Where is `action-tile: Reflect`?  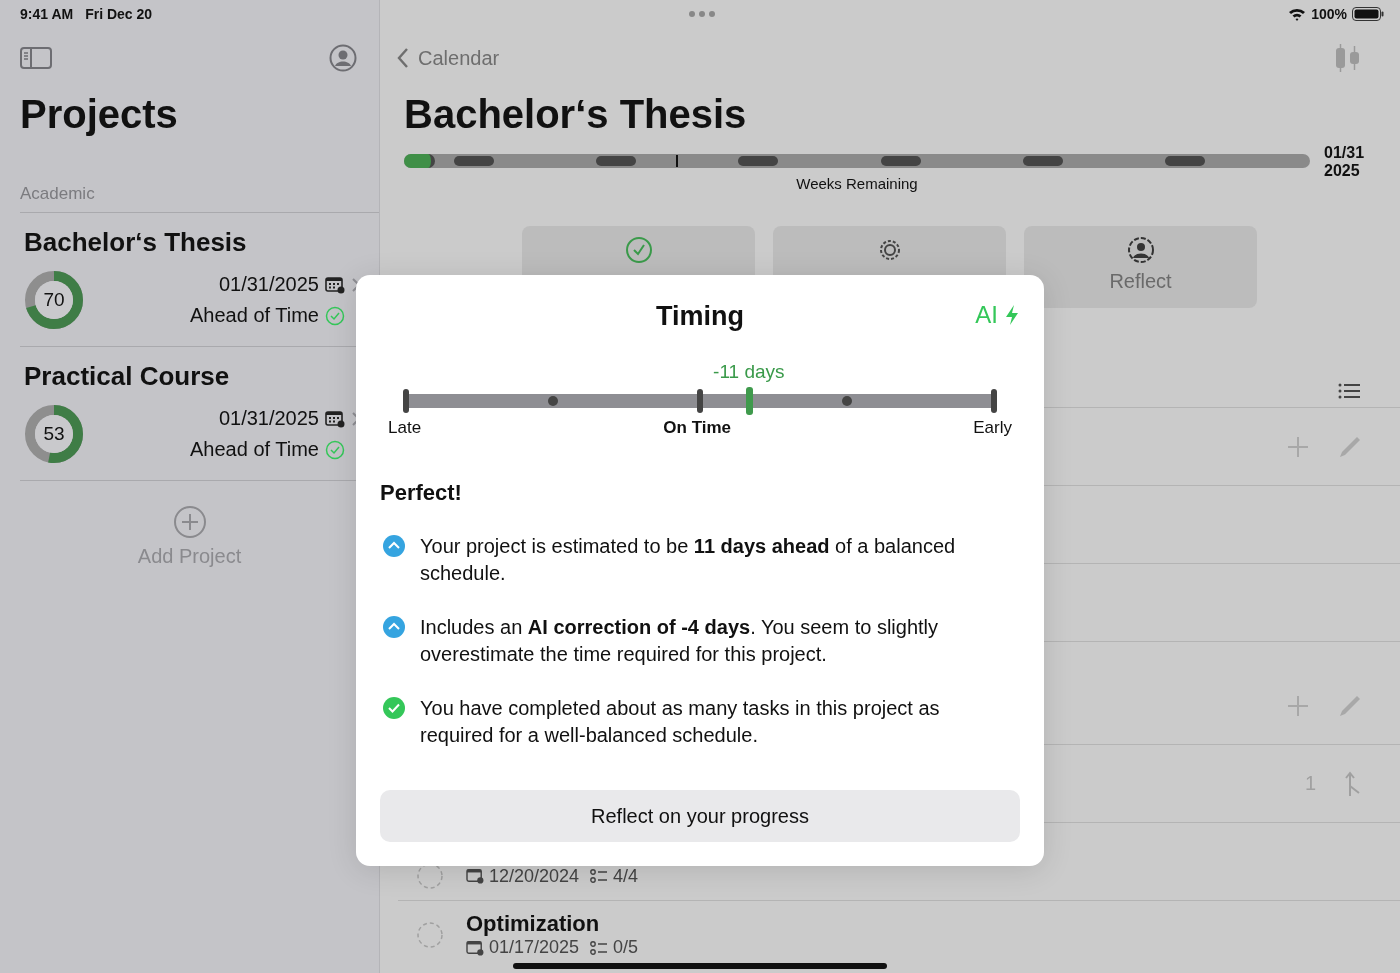
action-tile: Reflect is located at coordinates (1140, 267).